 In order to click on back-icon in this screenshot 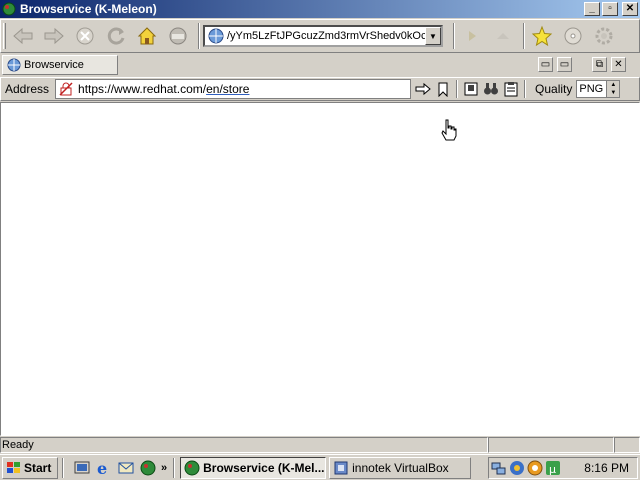, I will do `click(23, 36)`.